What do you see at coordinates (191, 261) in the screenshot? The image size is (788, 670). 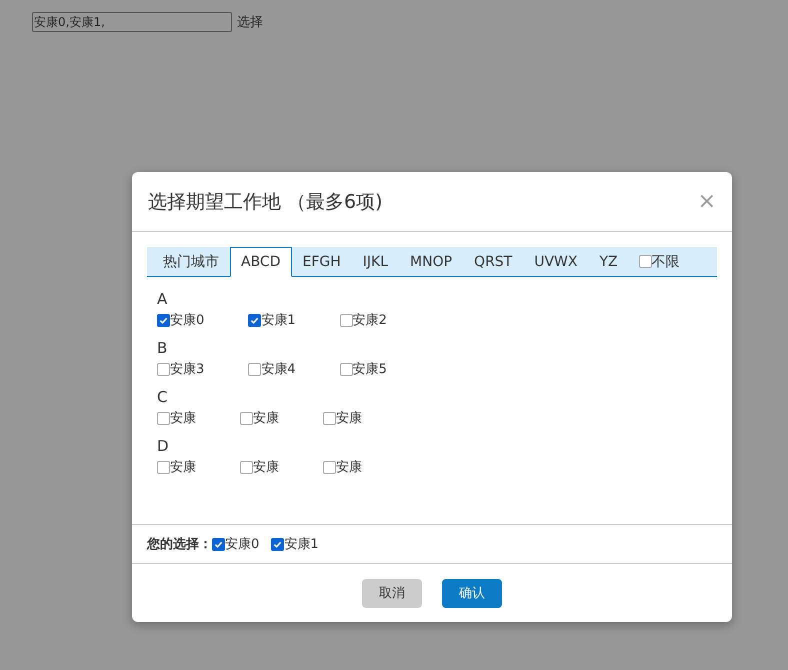 I see `tab: 热门城市` at bounding box center [191, 261].